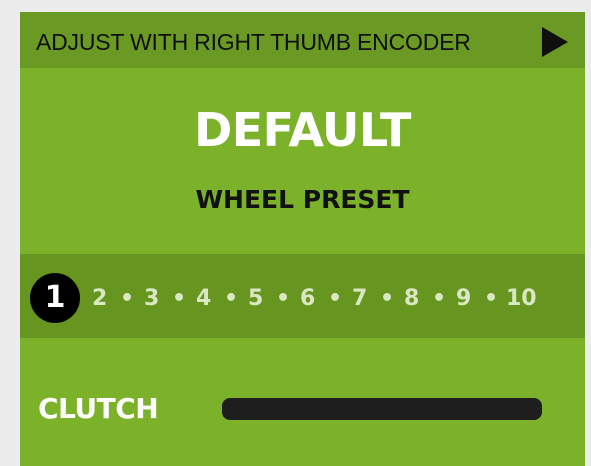 This screenshot has width=591, height=466. Describe the element at coordinates (98, 408) in the screenshot. I see `clutch-label: CLUTCH` at that location.